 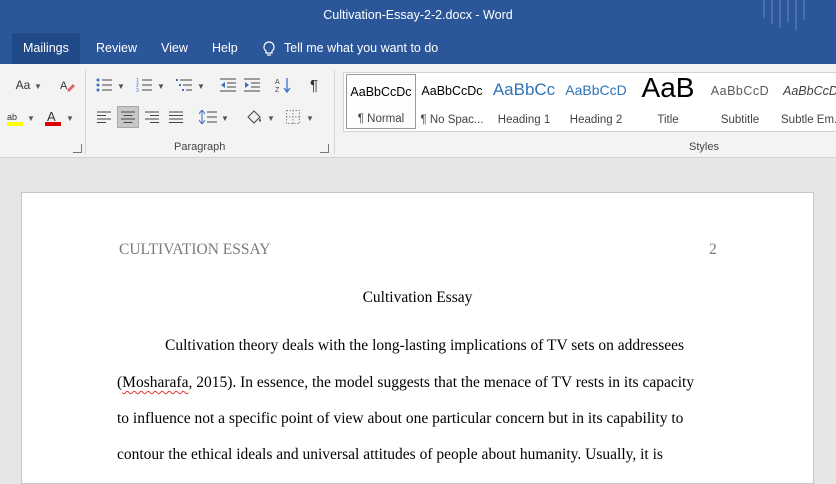 What do you see at coordinates (174, 48) in the screenshot?
I see `tab-view: View` at bounding box center [174, 48].